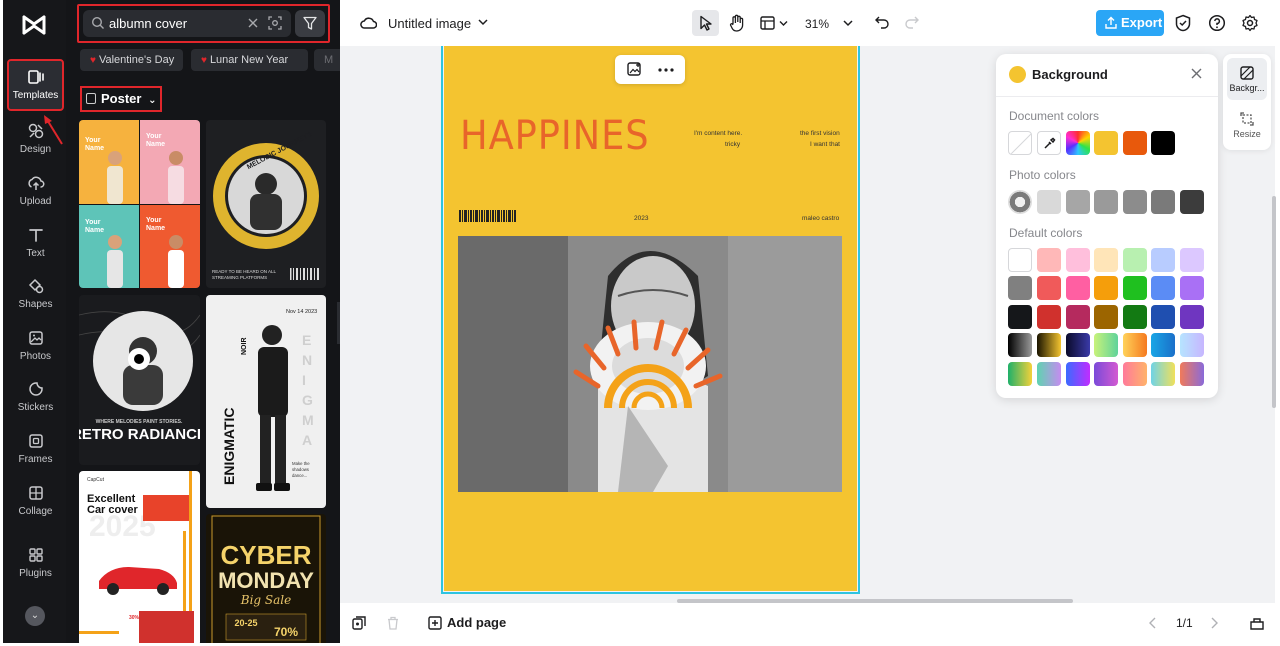 This screenshot has height=646, width=1280. What do you see at coordinates (1049, 143) in the screenshot?
I see `color-picker-button` at bounding box center [1049, 143].